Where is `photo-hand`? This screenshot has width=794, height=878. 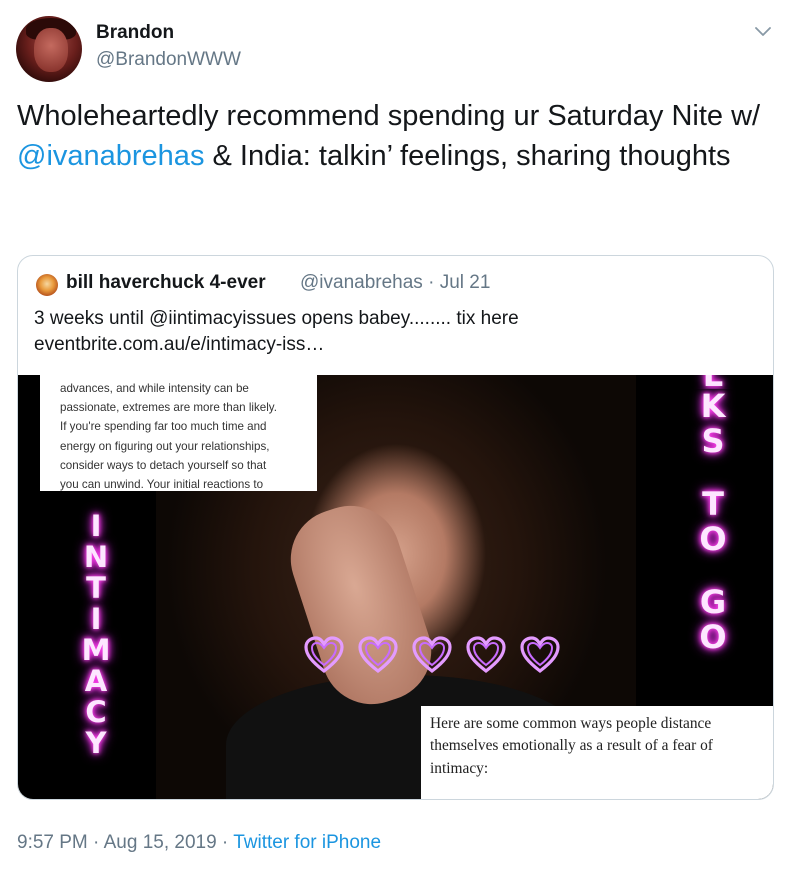 photo-hand is located at coordinates (361, 605).